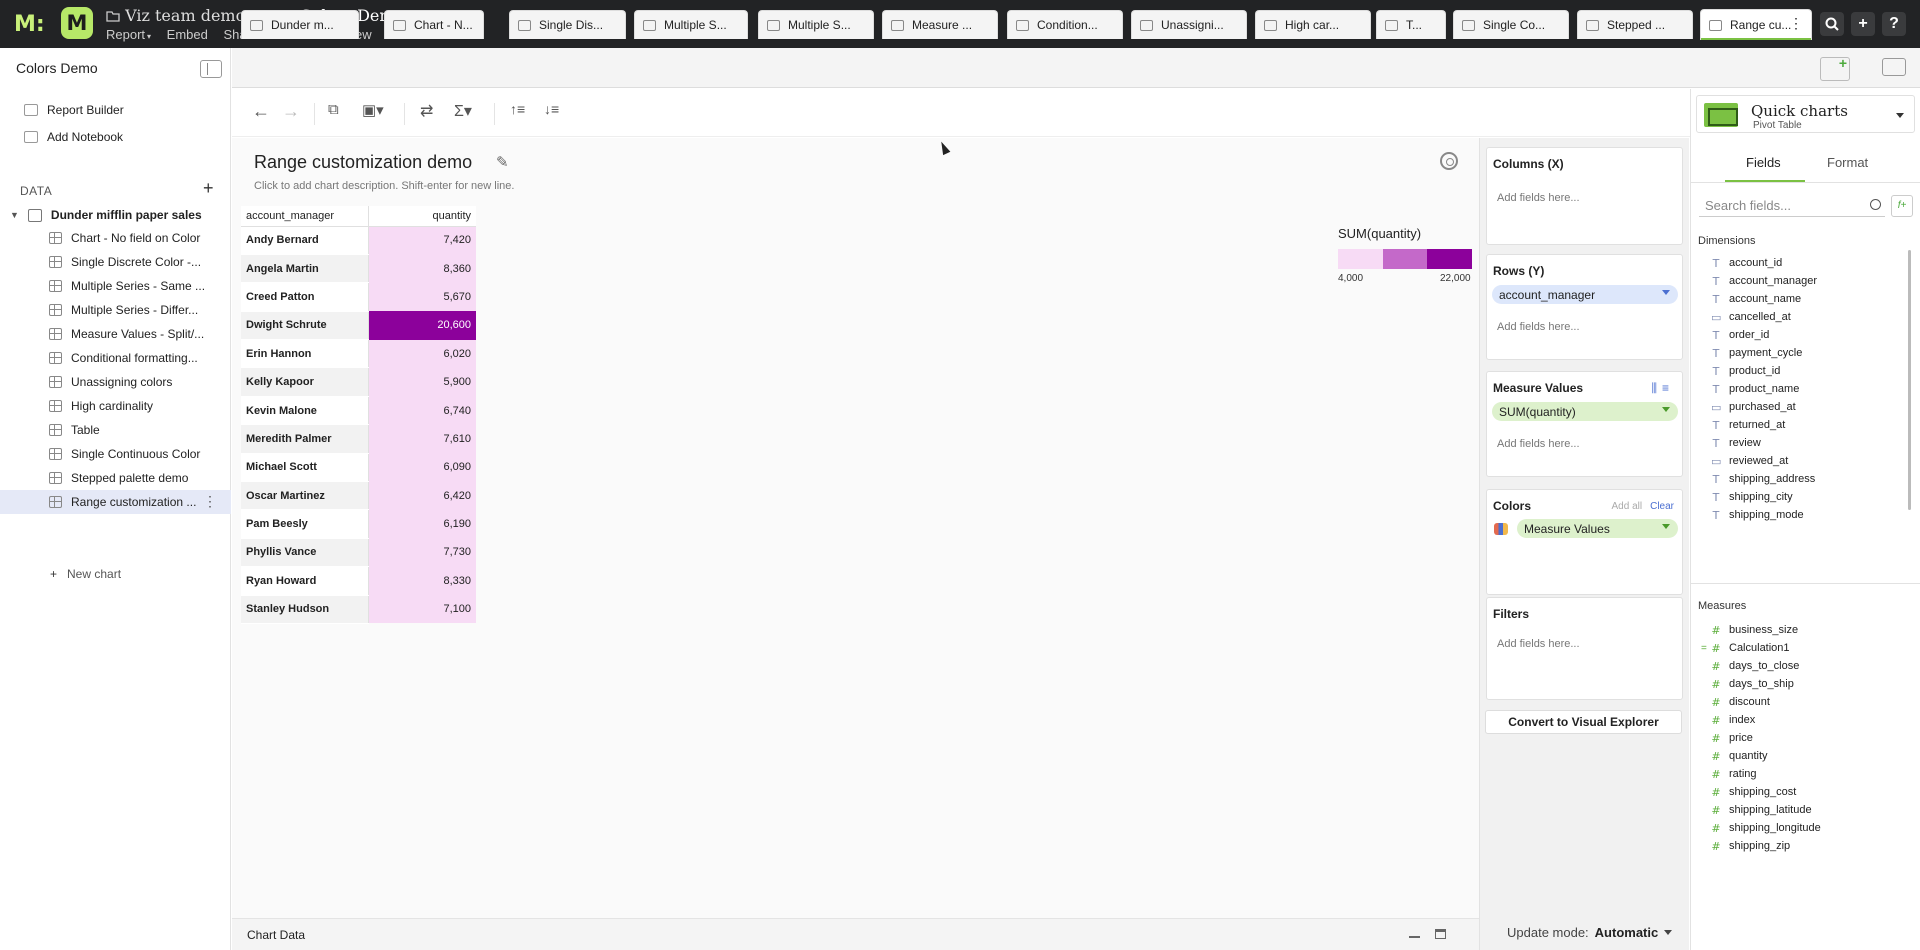  I want to click on measure-field: # quantity, so click(1739, 756).